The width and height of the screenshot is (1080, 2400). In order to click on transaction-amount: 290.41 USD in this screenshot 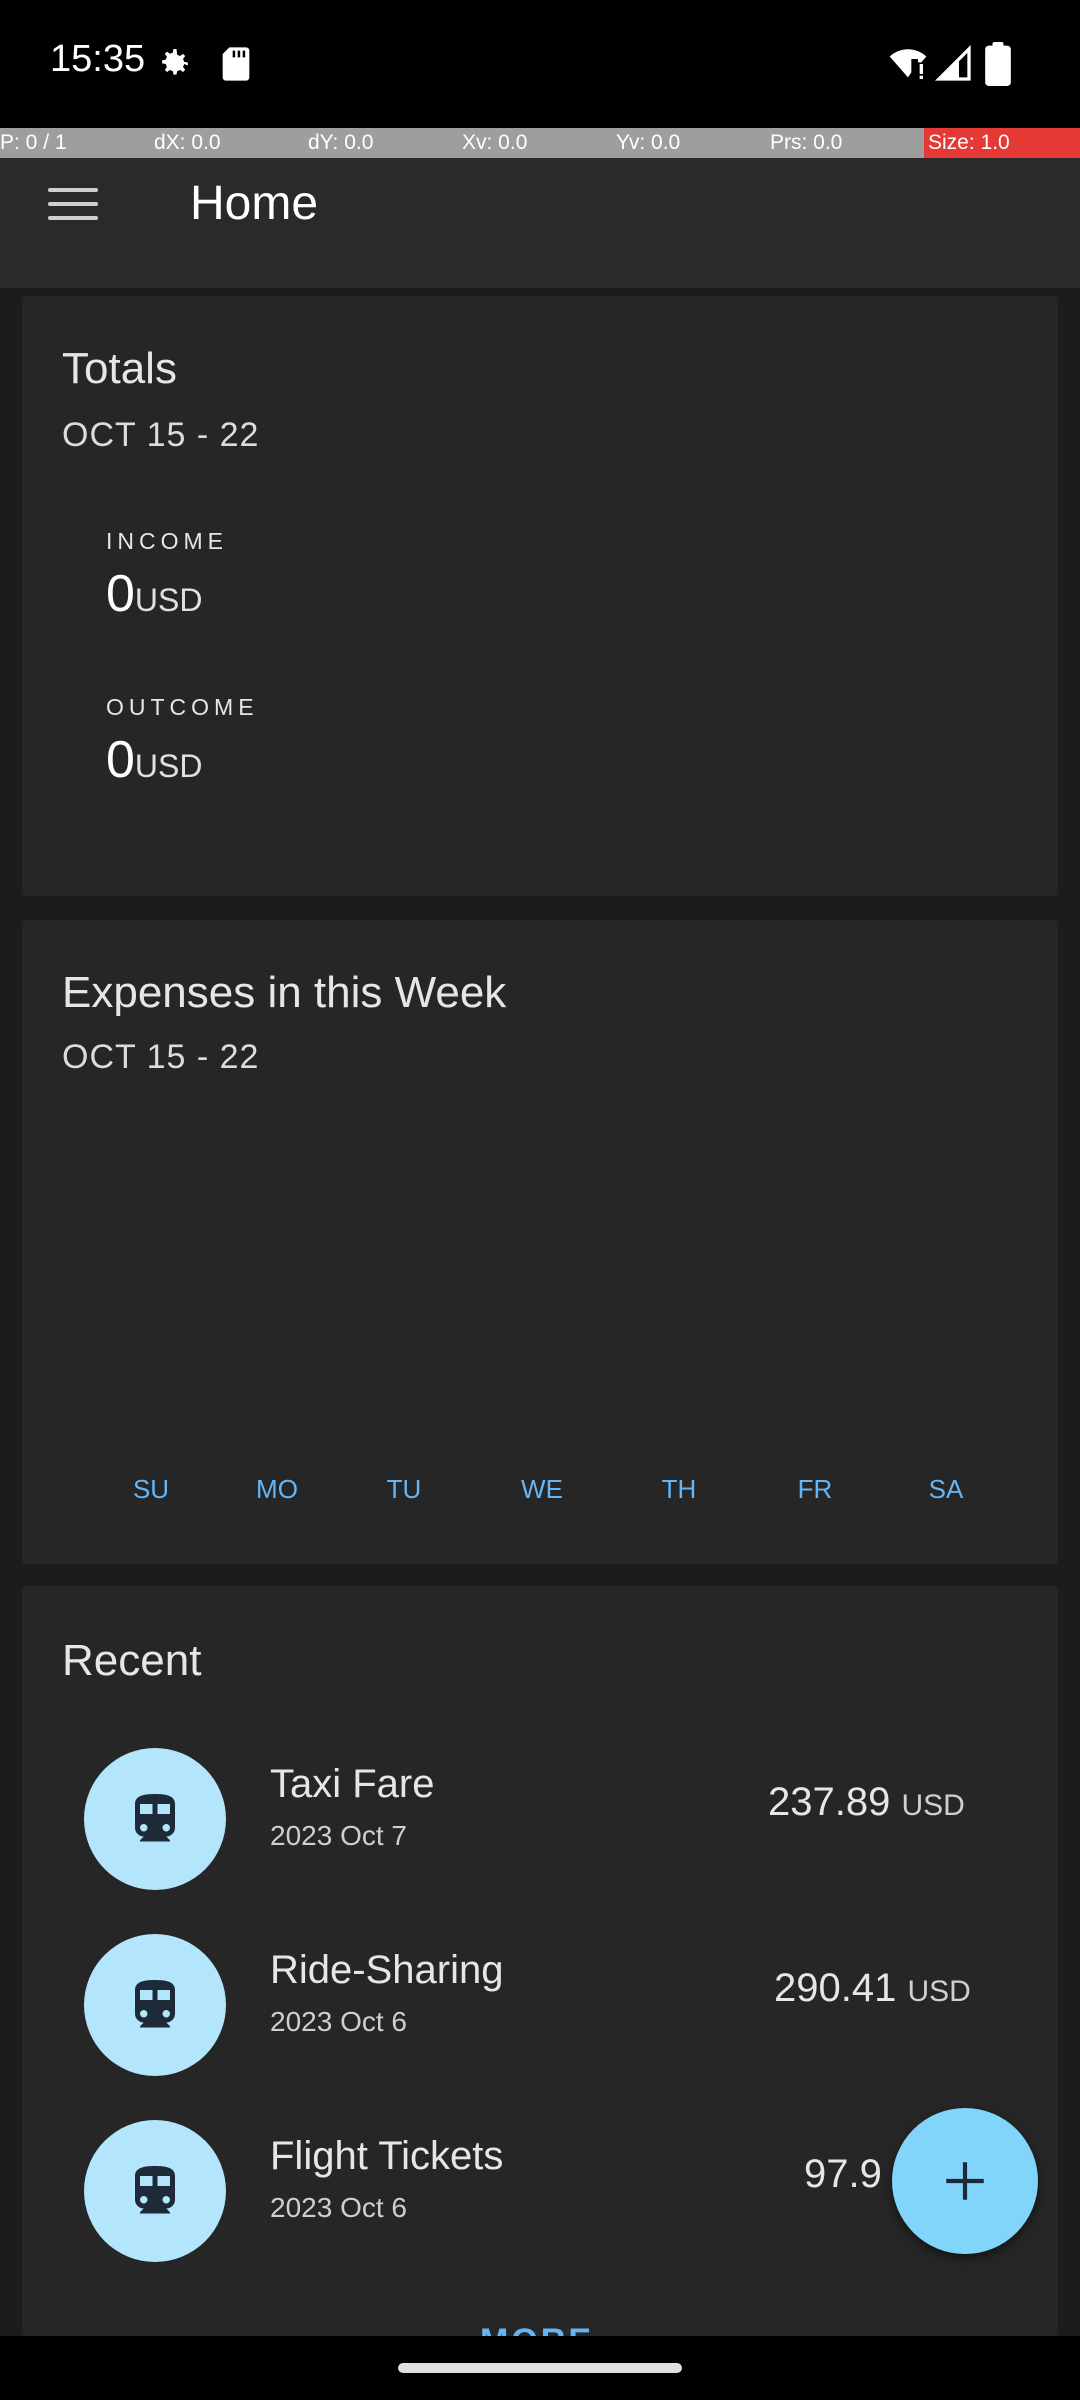, I will do `click(872, 1988)`.